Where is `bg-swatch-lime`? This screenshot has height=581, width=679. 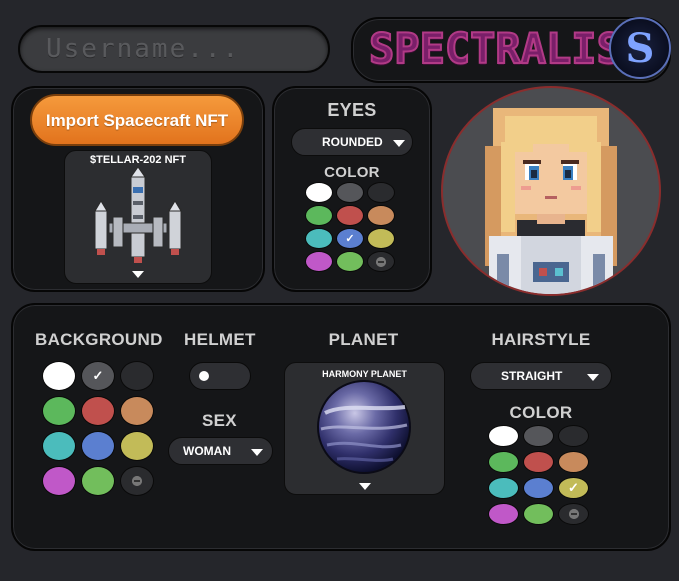 bg-swatch-lime is located at coordinates (98, 481).